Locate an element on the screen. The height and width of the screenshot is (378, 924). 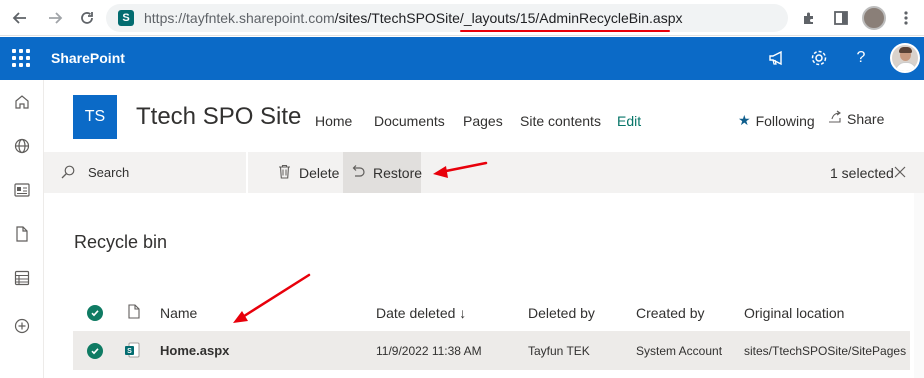
cell-original-location: sites/TtechSPOSite/SitePages is located at coordinates (825, 351).